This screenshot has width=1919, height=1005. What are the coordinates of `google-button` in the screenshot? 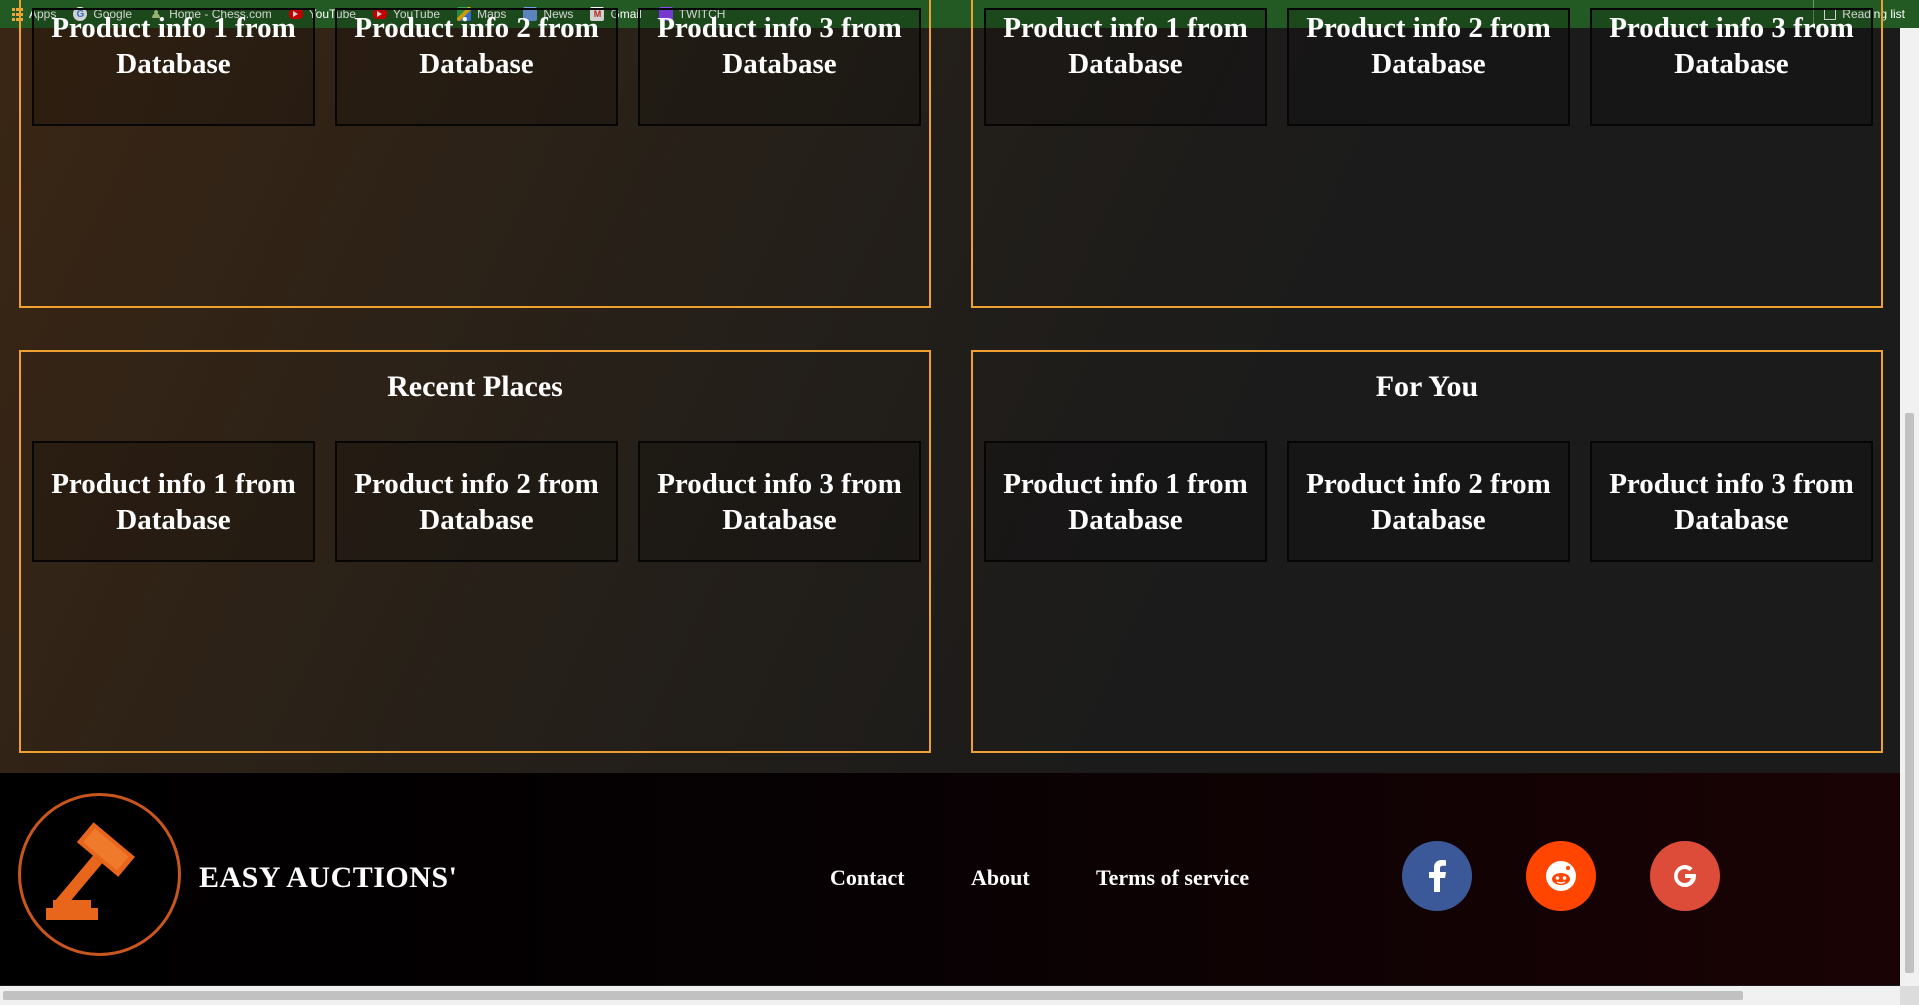 It's located at (1685, 876).